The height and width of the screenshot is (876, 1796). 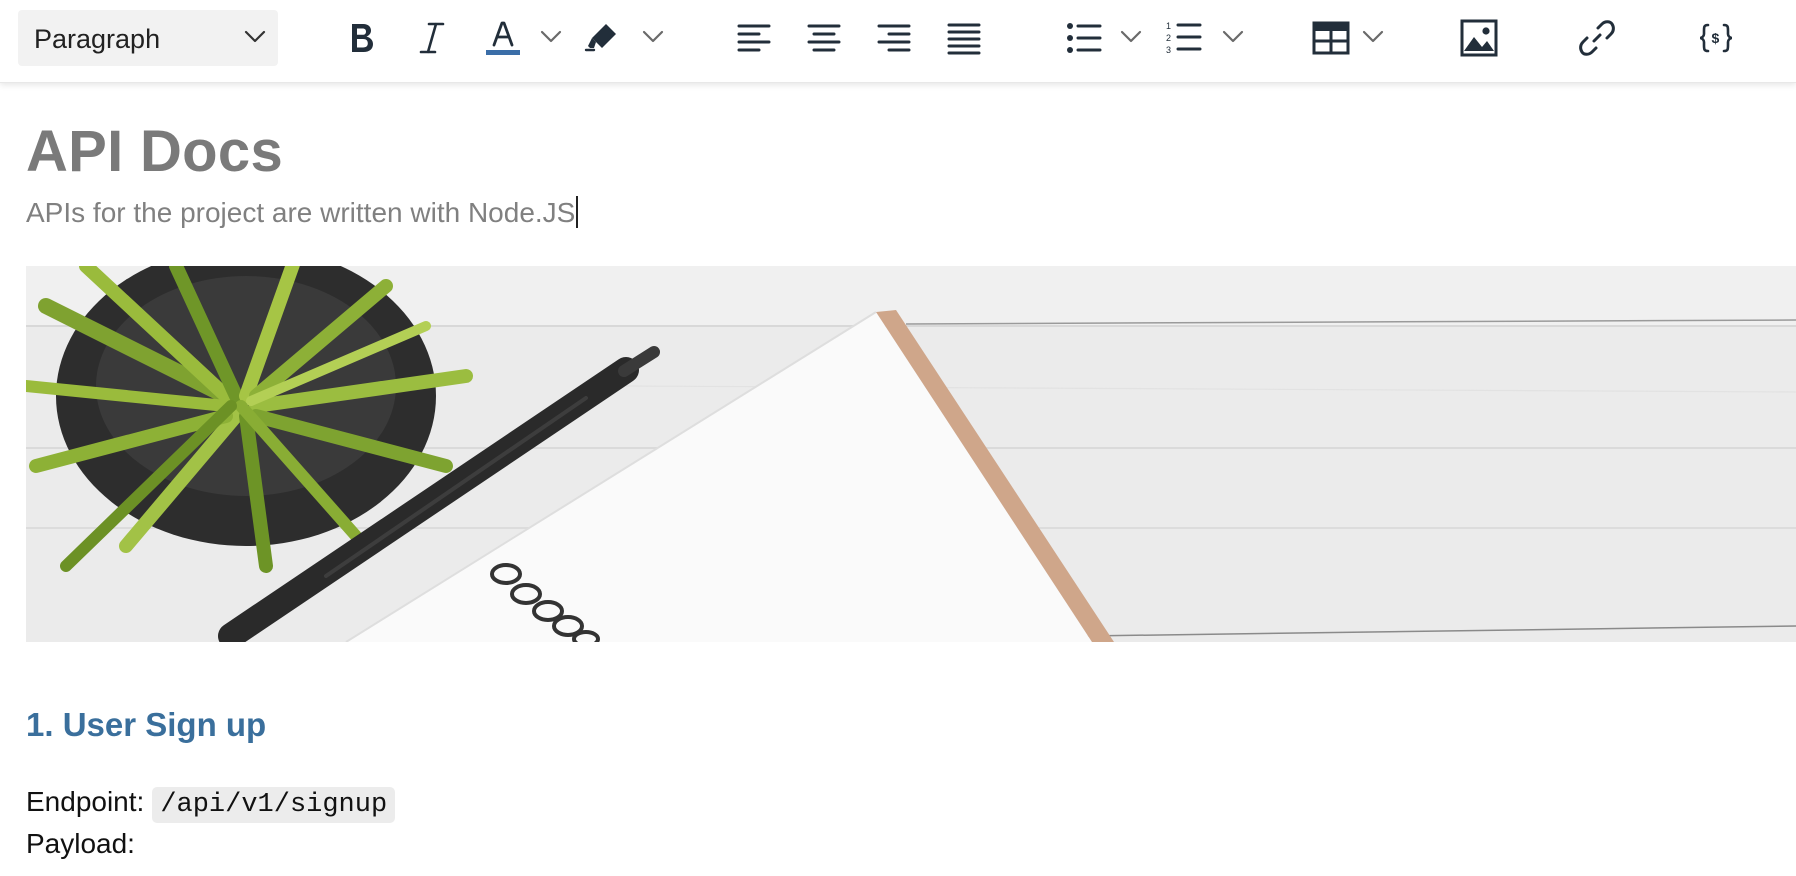 I want to click on align-right-button, so click(x=894, y=38).